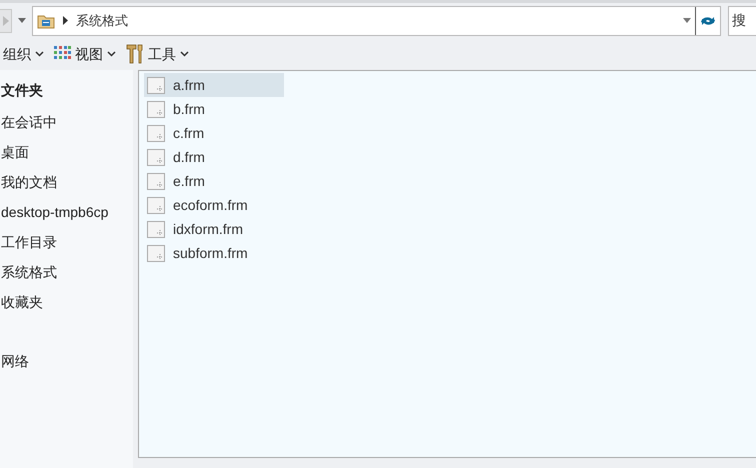  Describe the element at coordinates (66, 152) in the screenshot. I see `sidebar-item: 桌面` at that location.